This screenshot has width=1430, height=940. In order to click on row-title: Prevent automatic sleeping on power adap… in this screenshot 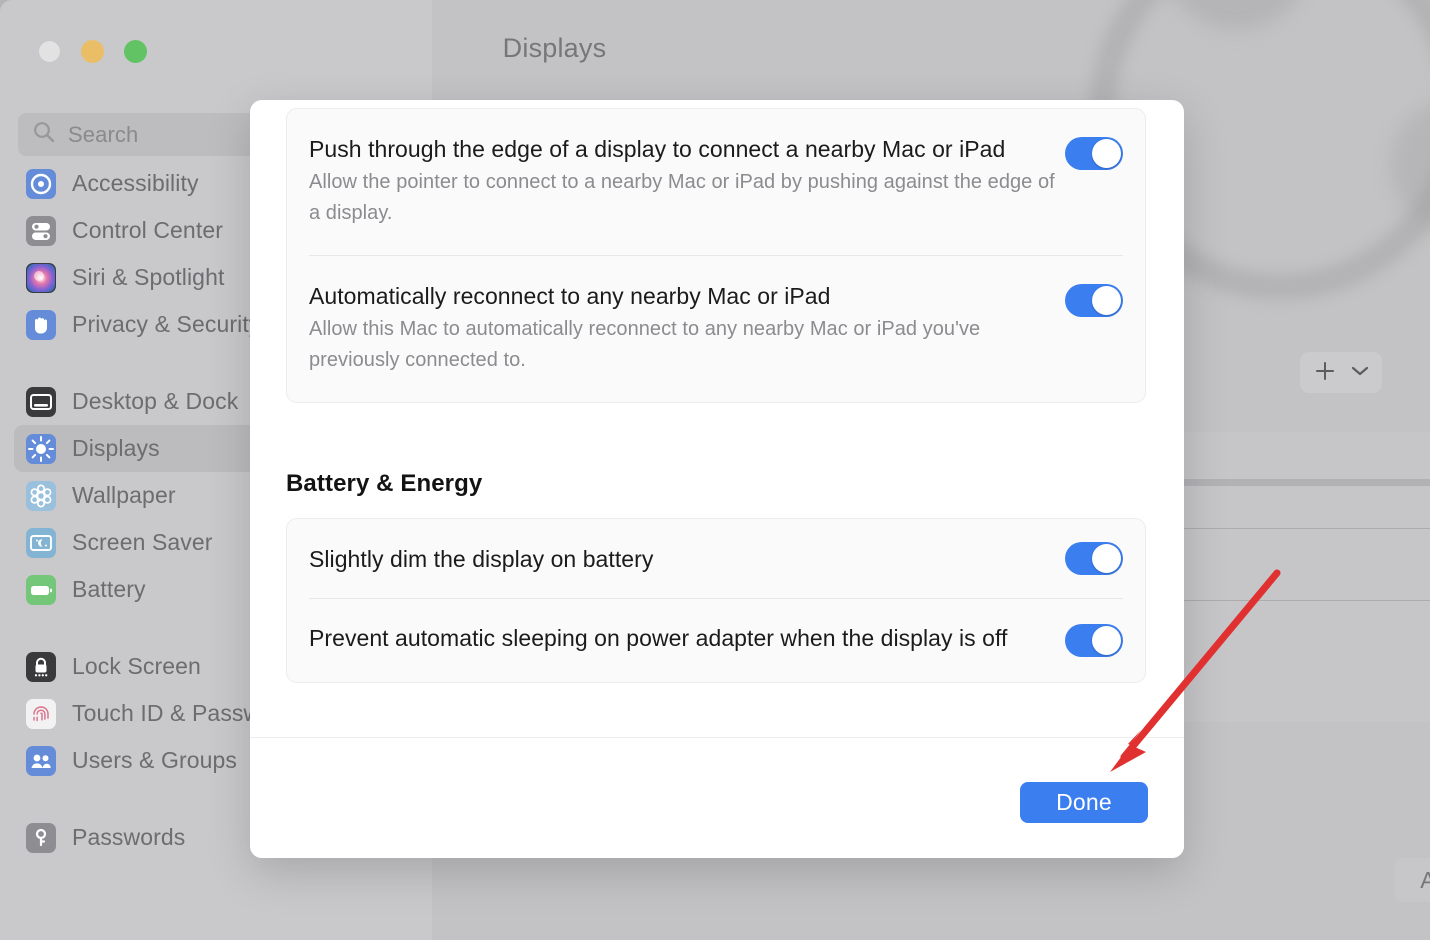, I will do `click(658, 638)`.